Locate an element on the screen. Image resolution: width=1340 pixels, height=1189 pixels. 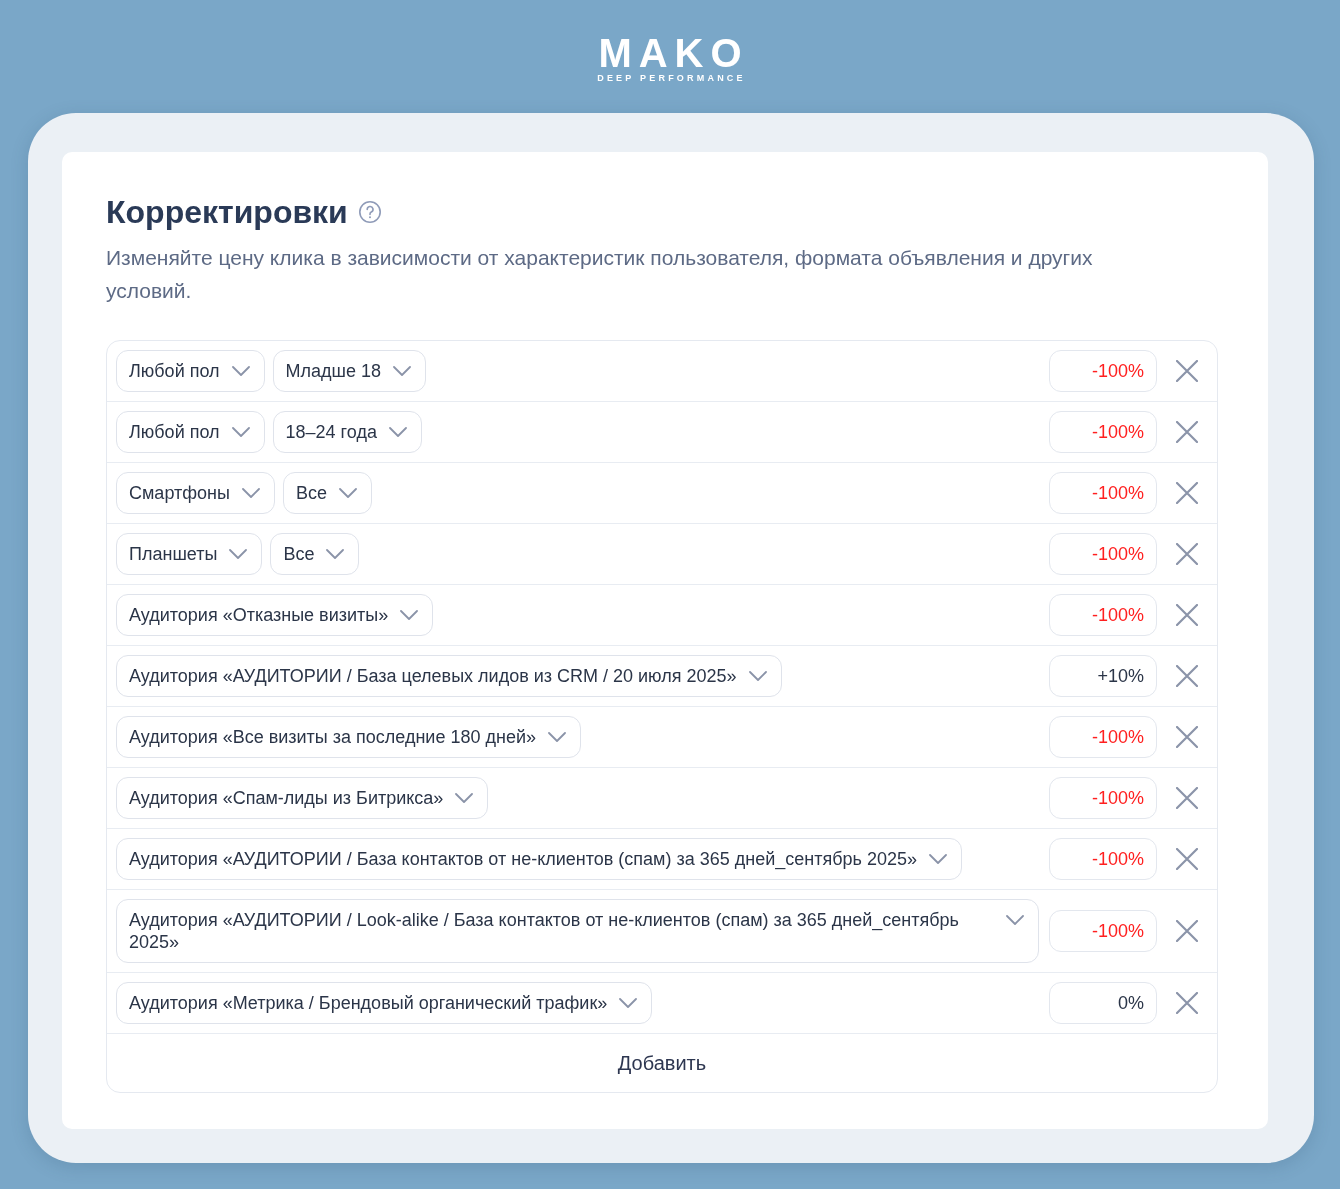
dropdown: Смартфоны is located at coordinates (195, 493).